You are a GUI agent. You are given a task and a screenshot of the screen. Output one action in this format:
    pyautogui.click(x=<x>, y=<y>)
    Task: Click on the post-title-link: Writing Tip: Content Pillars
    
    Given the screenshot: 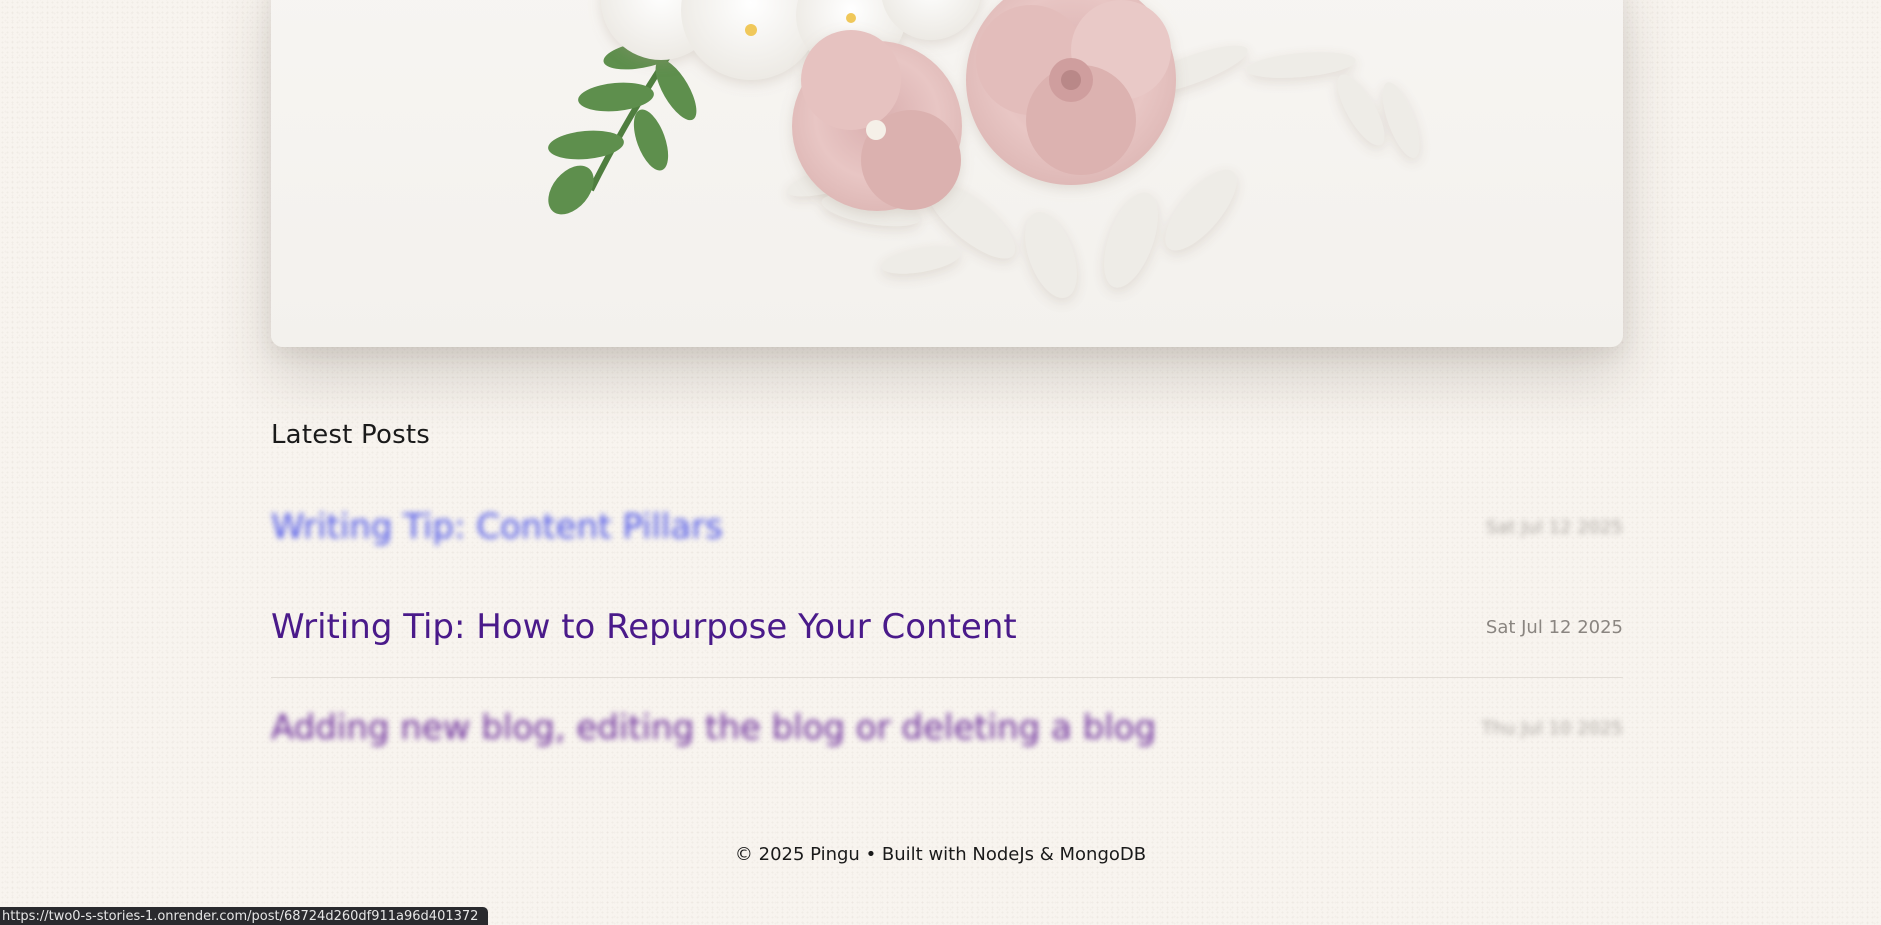 What is the action you would take?
    pyautogui.click(x=497, y=527)
    